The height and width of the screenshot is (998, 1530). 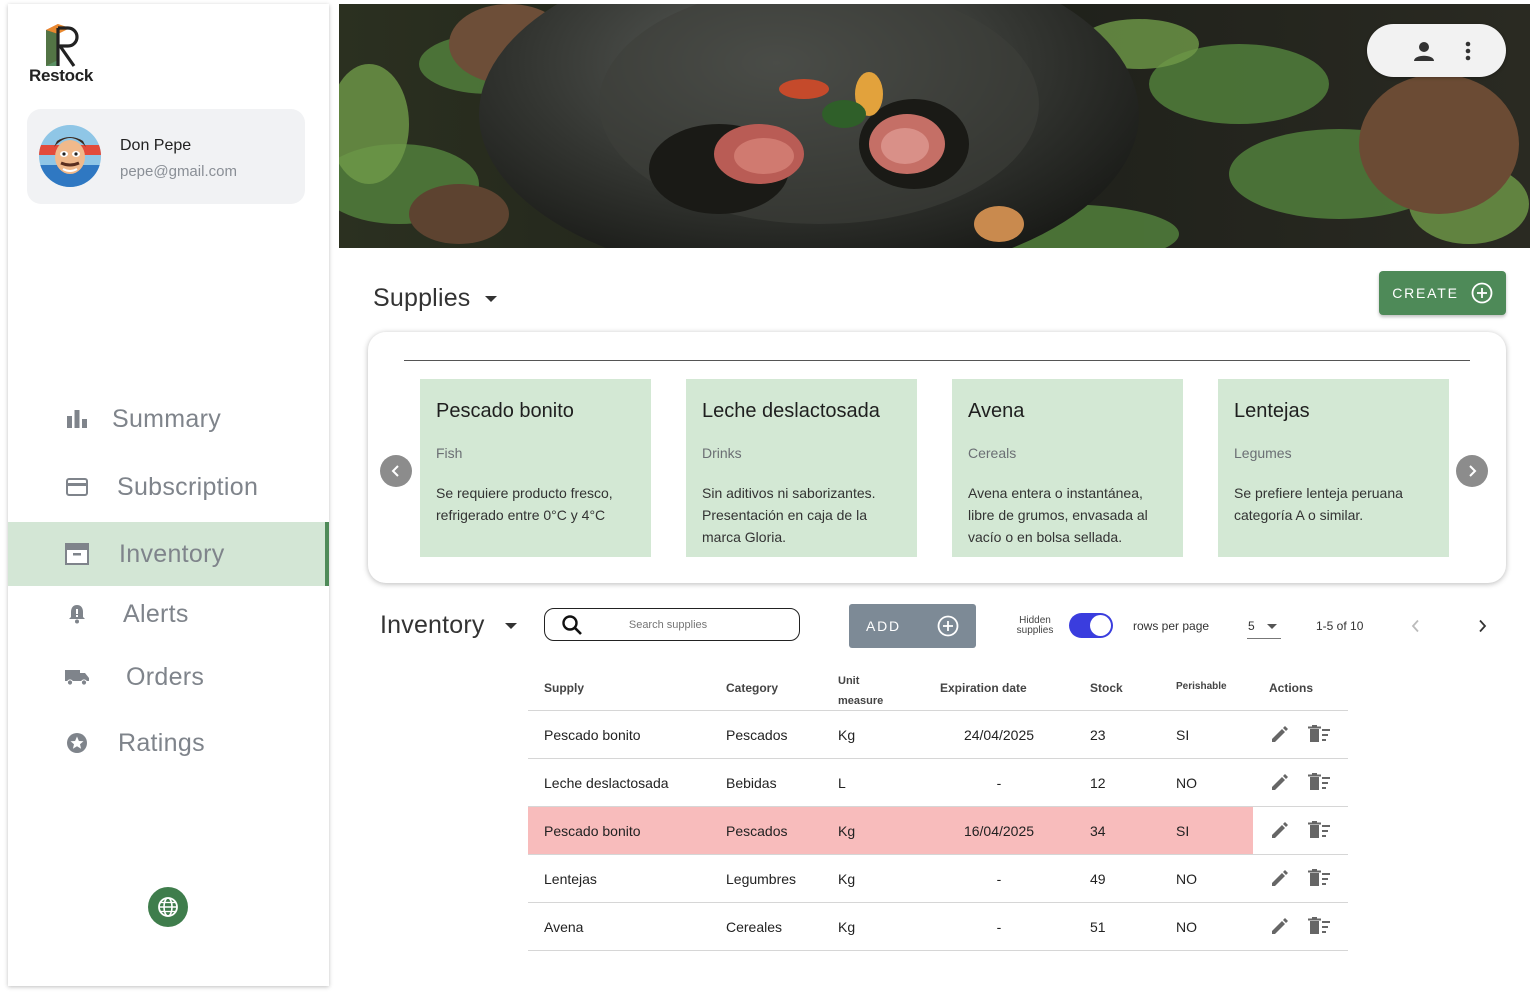 I want to click on brand-logo: Restock, so click(x=61, y=54).